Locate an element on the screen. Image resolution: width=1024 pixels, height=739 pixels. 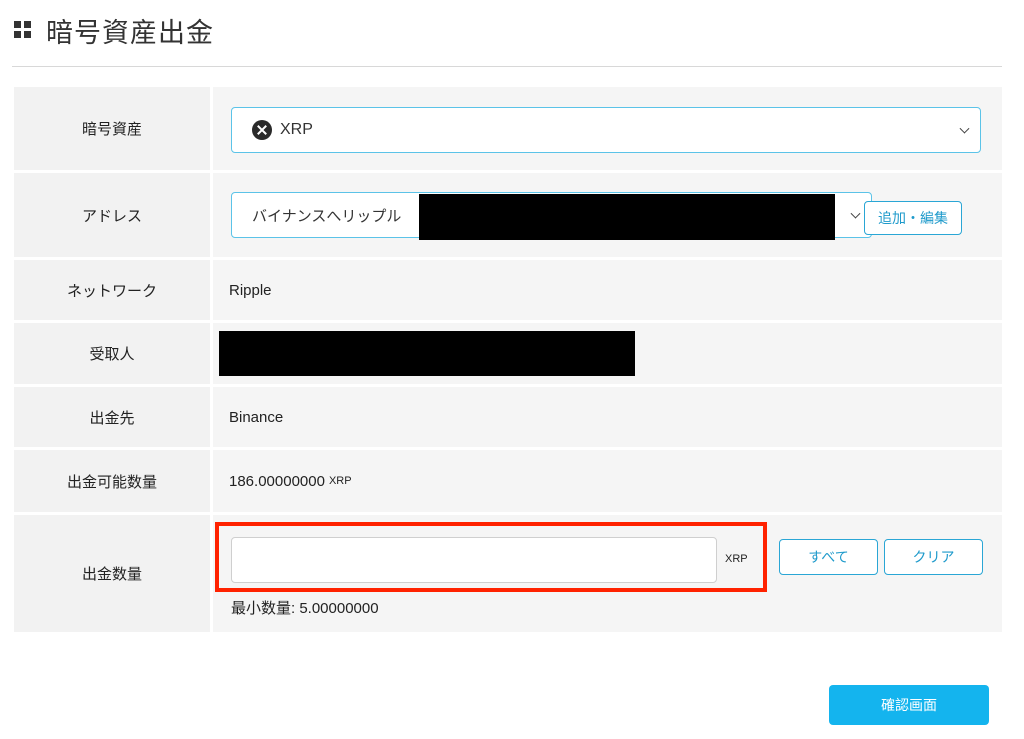
destination-label: 出金先 is located at coordinates (112, 417).